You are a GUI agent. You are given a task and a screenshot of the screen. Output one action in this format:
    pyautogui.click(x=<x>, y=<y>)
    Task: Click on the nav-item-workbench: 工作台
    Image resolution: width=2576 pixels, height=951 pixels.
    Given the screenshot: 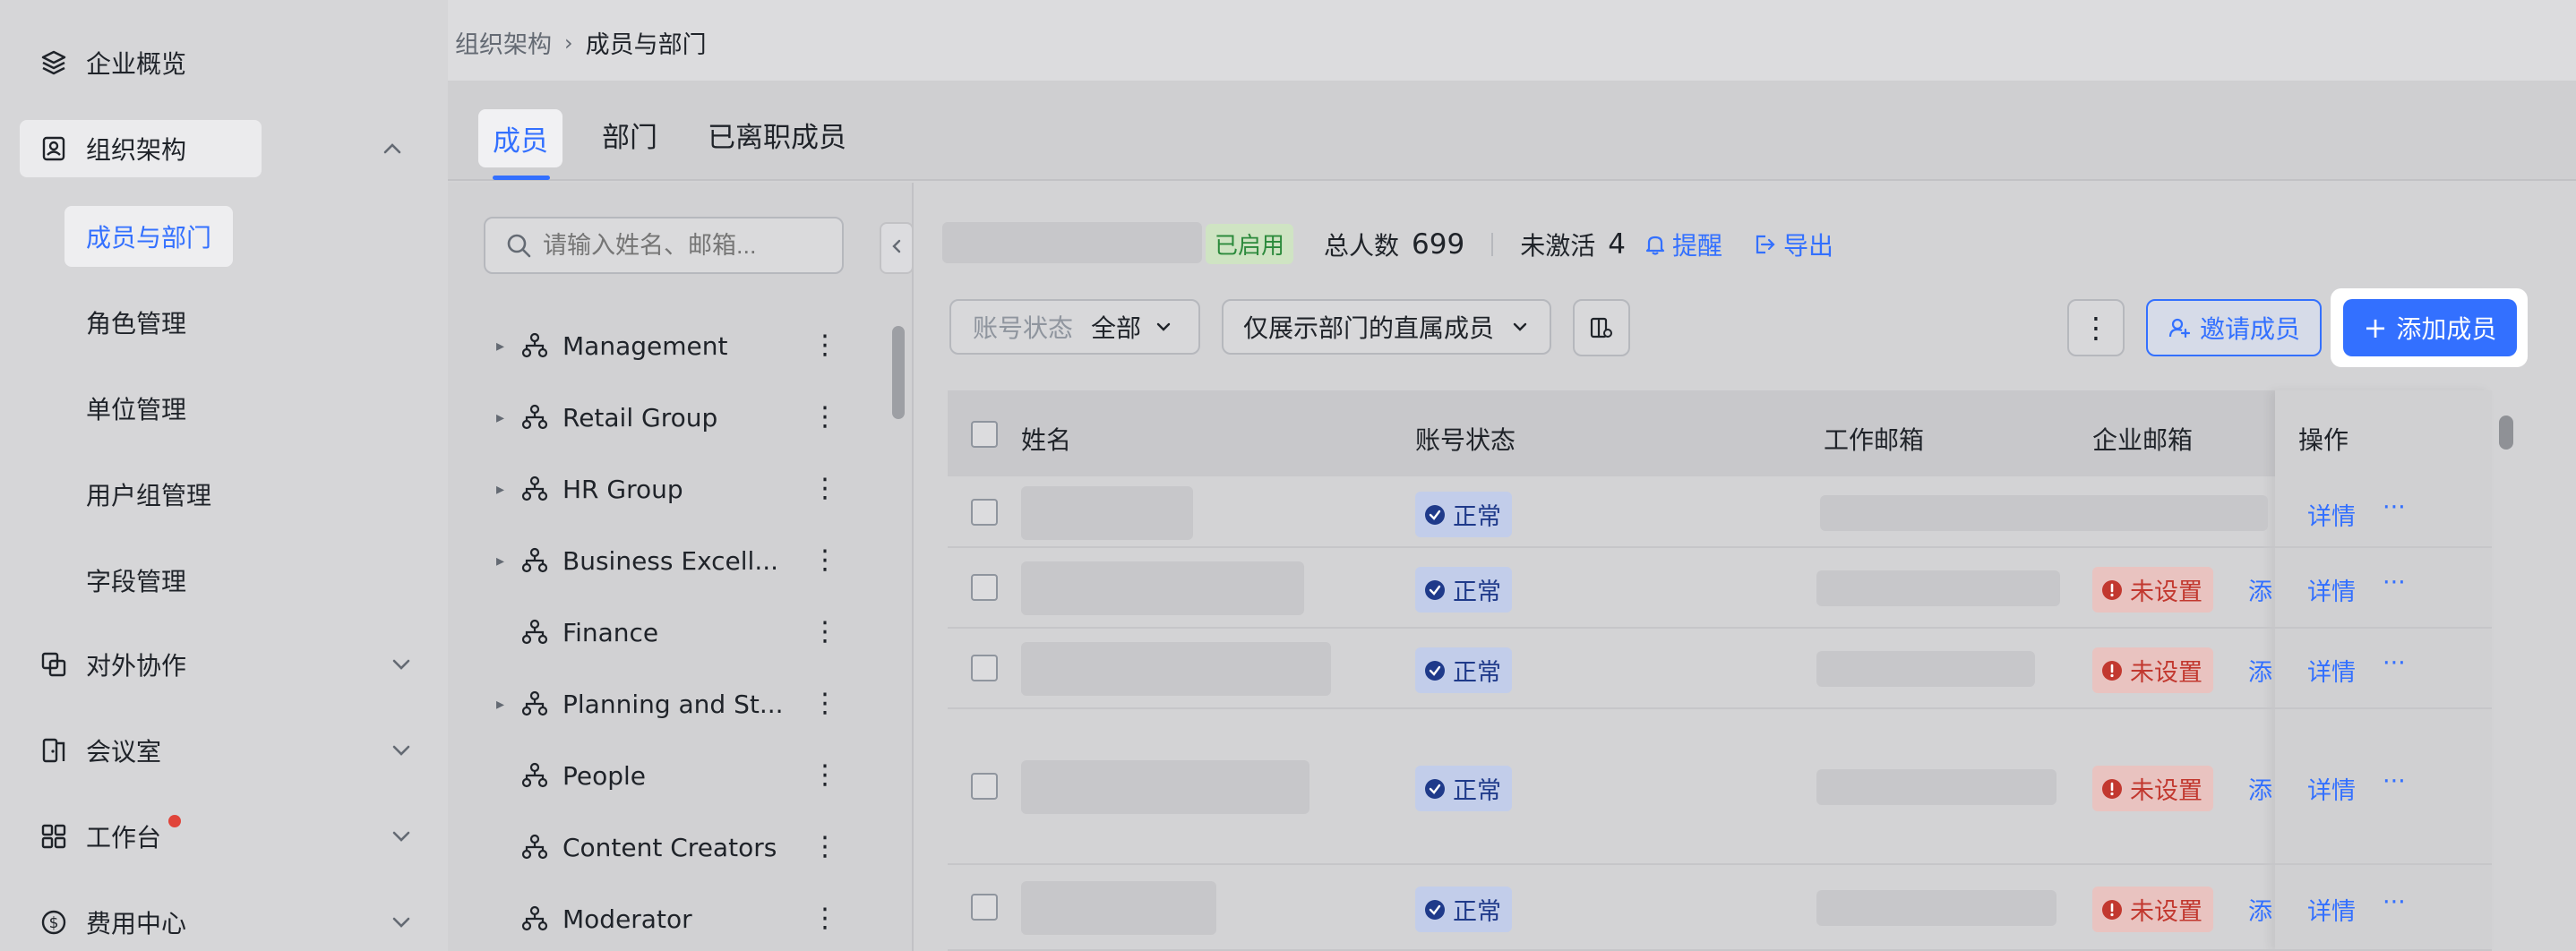 What is the action you would take?
    pyautogui.click(x=225, y=836)
    